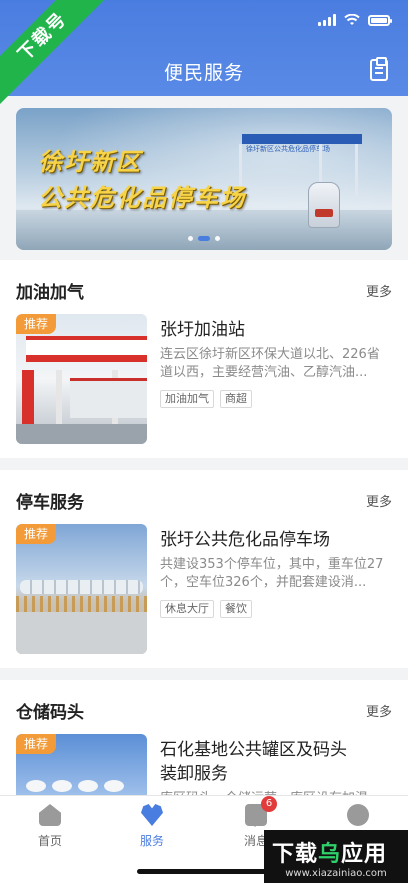  I want to click on carousel-dots, so click(204, 238).